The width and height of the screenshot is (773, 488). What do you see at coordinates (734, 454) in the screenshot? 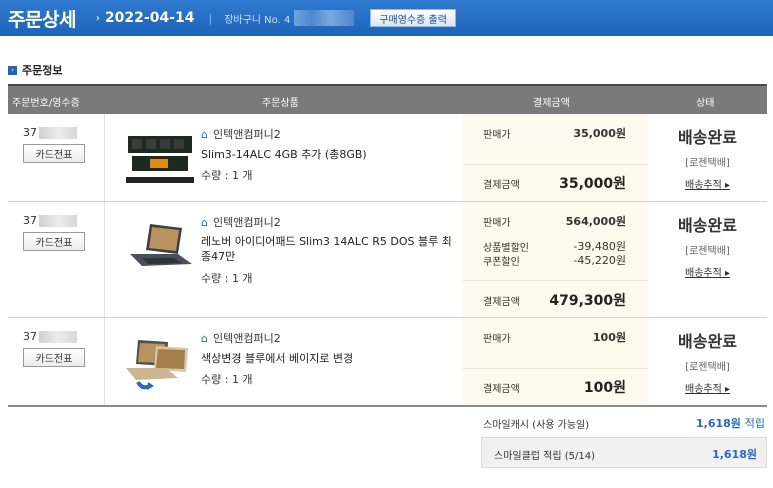
I see `smile-club-value: 1,618원` at bounding box center [734, 454].